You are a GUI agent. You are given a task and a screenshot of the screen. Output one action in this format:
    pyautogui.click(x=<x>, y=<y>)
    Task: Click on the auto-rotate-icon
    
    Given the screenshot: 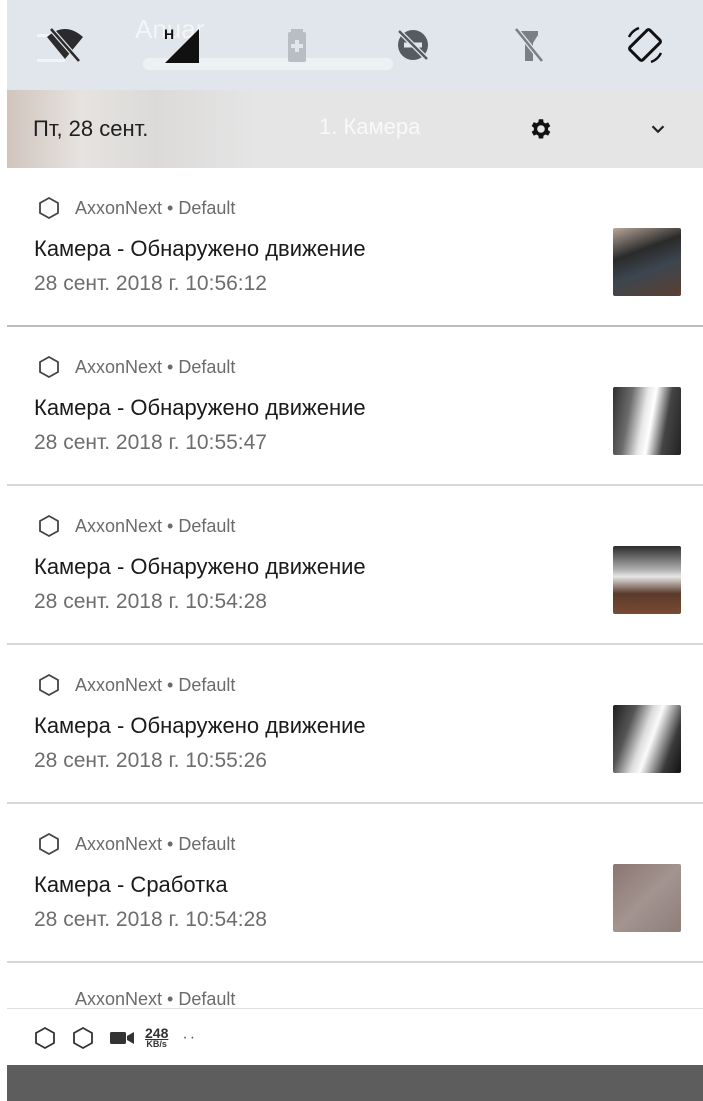 What is the action you would take?
    pyautogui.click(x=645, y=45)
    